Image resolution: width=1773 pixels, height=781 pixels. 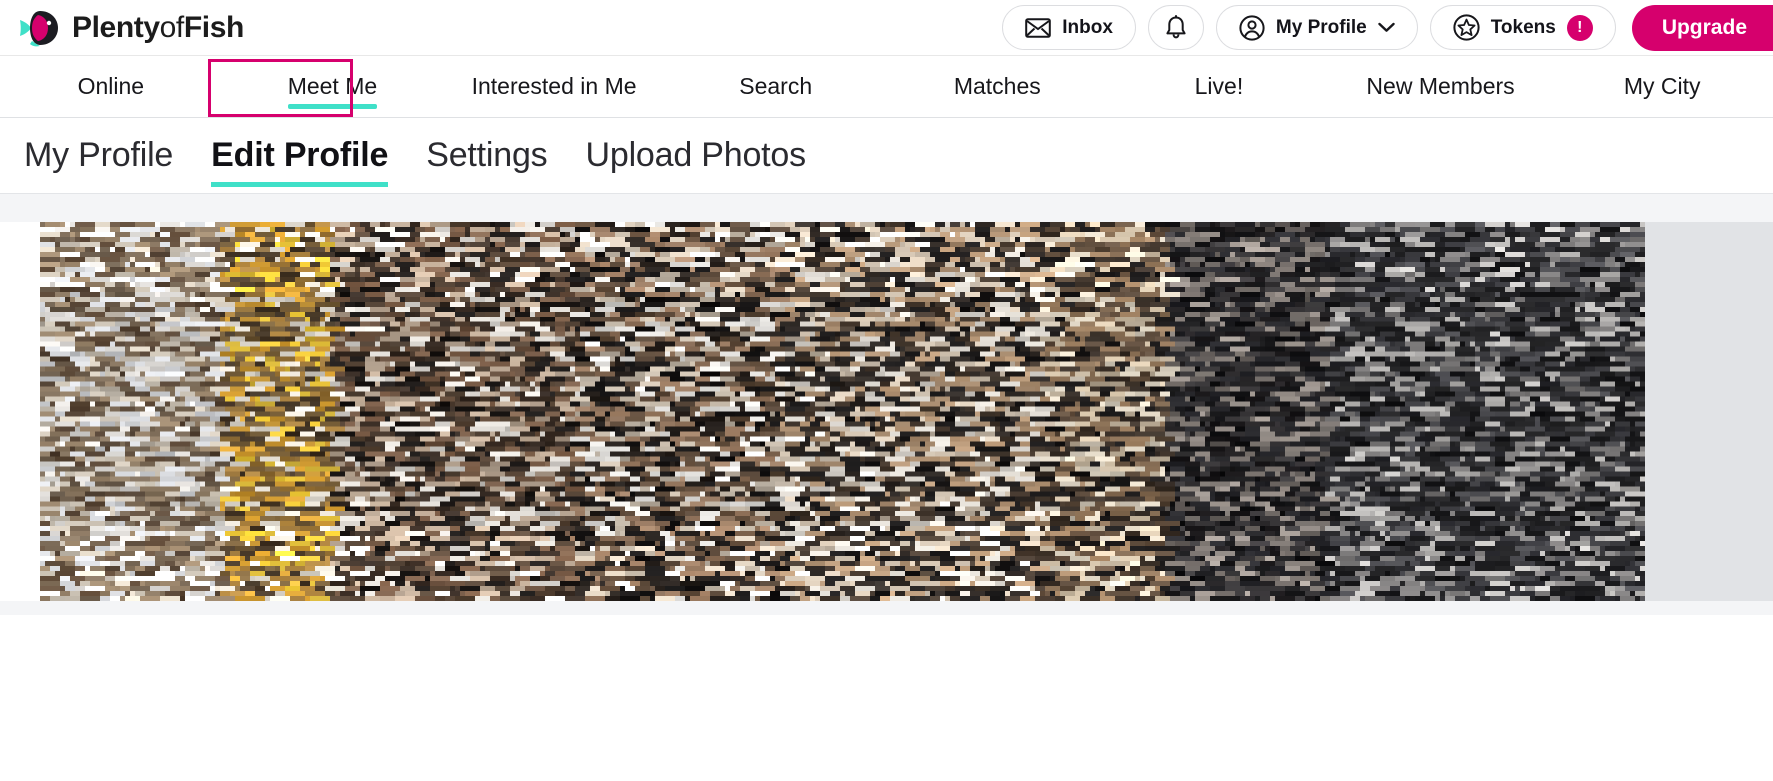 I want to click on nav-item-new-members: New Members, so click(x=1441, y=86).